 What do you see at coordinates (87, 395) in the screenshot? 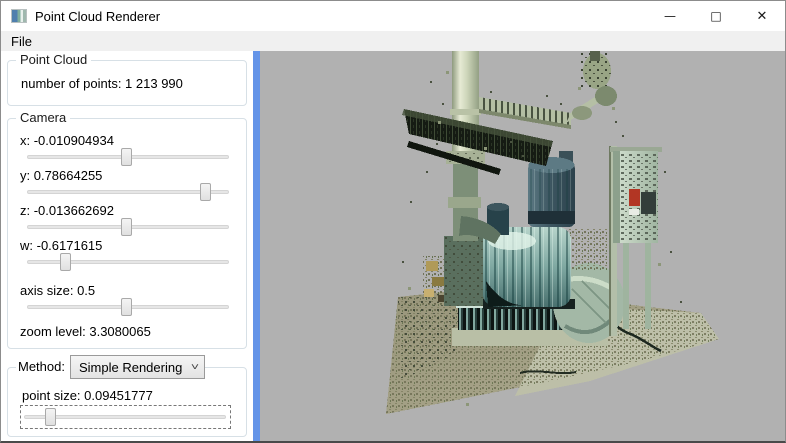
I see `point-size-label: point size: 0.09451777` at bounding box center [87, 395].